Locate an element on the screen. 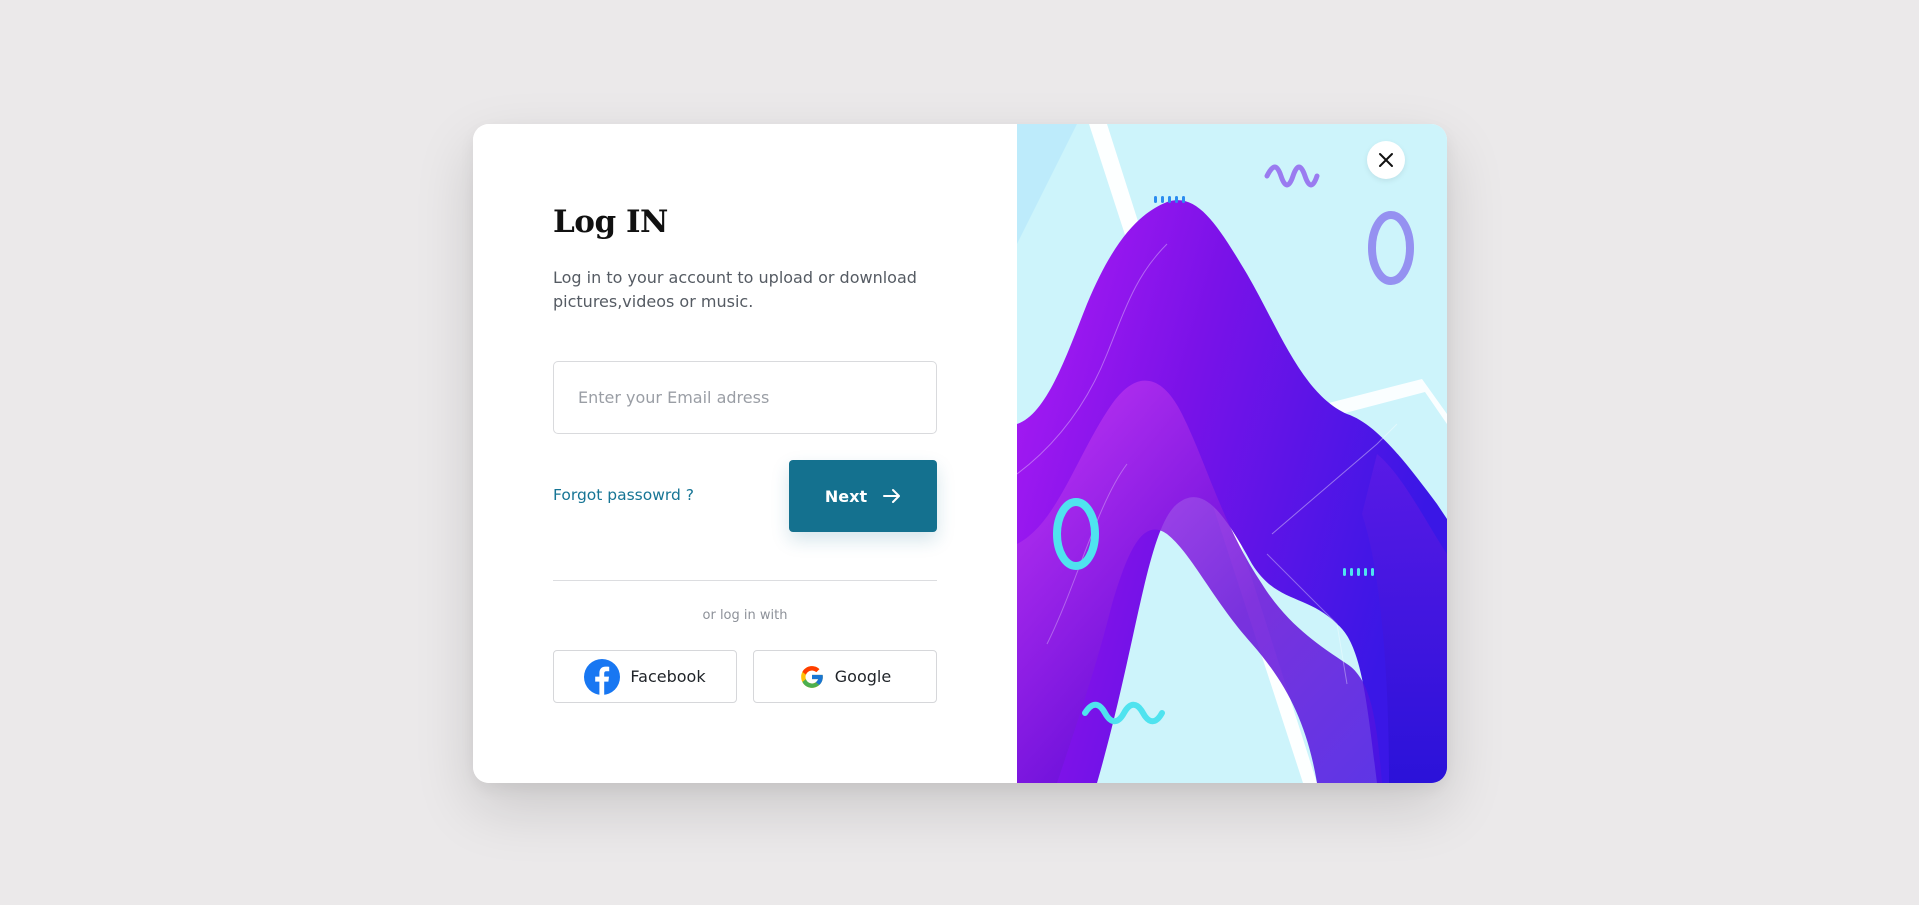 The height and width of the screenshot is (905, 1919). google-icon is located at coordinates (812, 677).